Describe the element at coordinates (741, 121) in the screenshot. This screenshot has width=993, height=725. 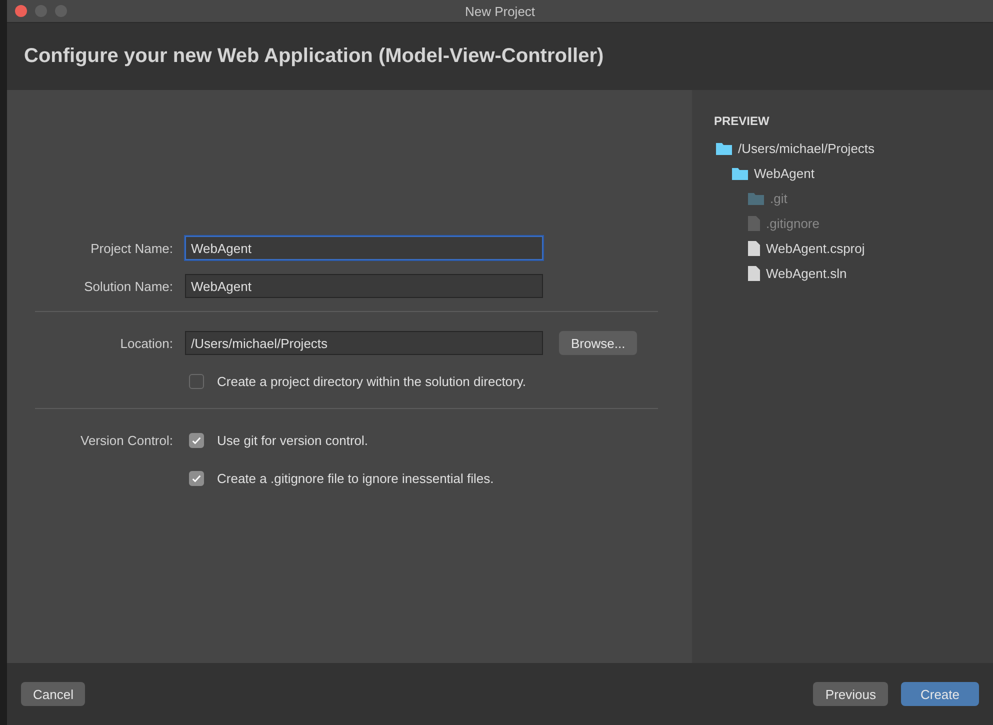
I see `section-title: PREVIEW` at that location.